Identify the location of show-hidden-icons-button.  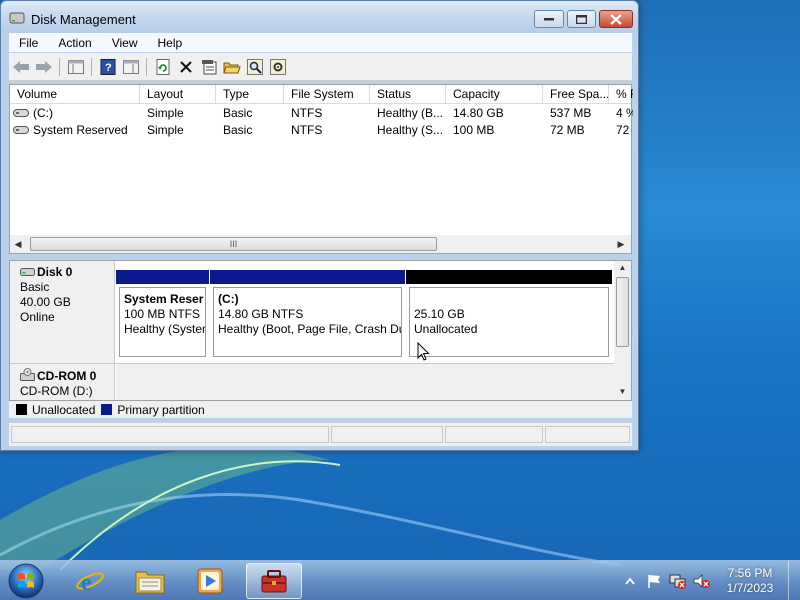
(630, 581).